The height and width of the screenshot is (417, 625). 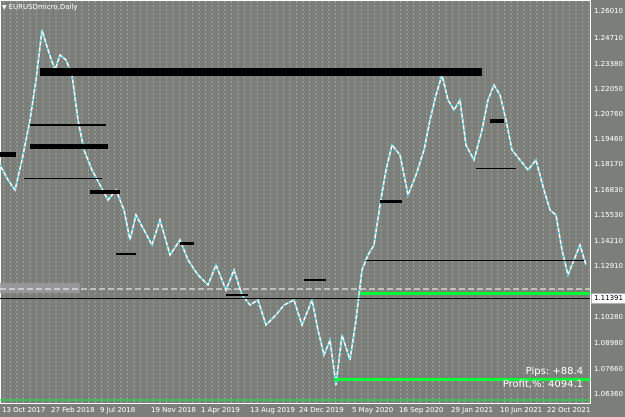 What do you see at coordinates (608, 394) in the screenshot?
I see `price-label: 1.06360` at bounding box center [608, 394].